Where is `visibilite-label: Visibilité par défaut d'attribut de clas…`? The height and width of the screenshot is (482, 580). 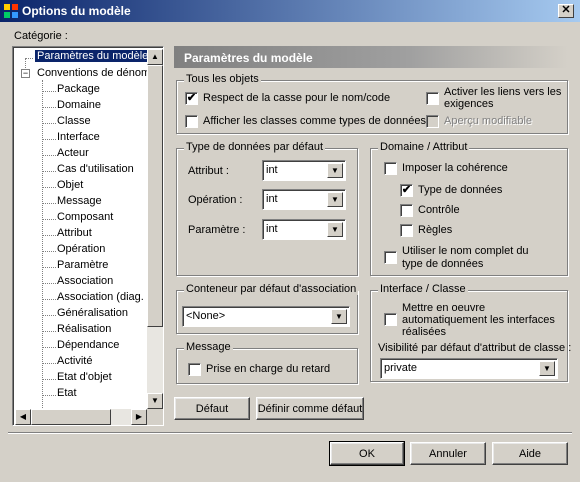
visibilite-label: Visibilité par défaut d'attribut de clas… is located at coordinates (475, 348).